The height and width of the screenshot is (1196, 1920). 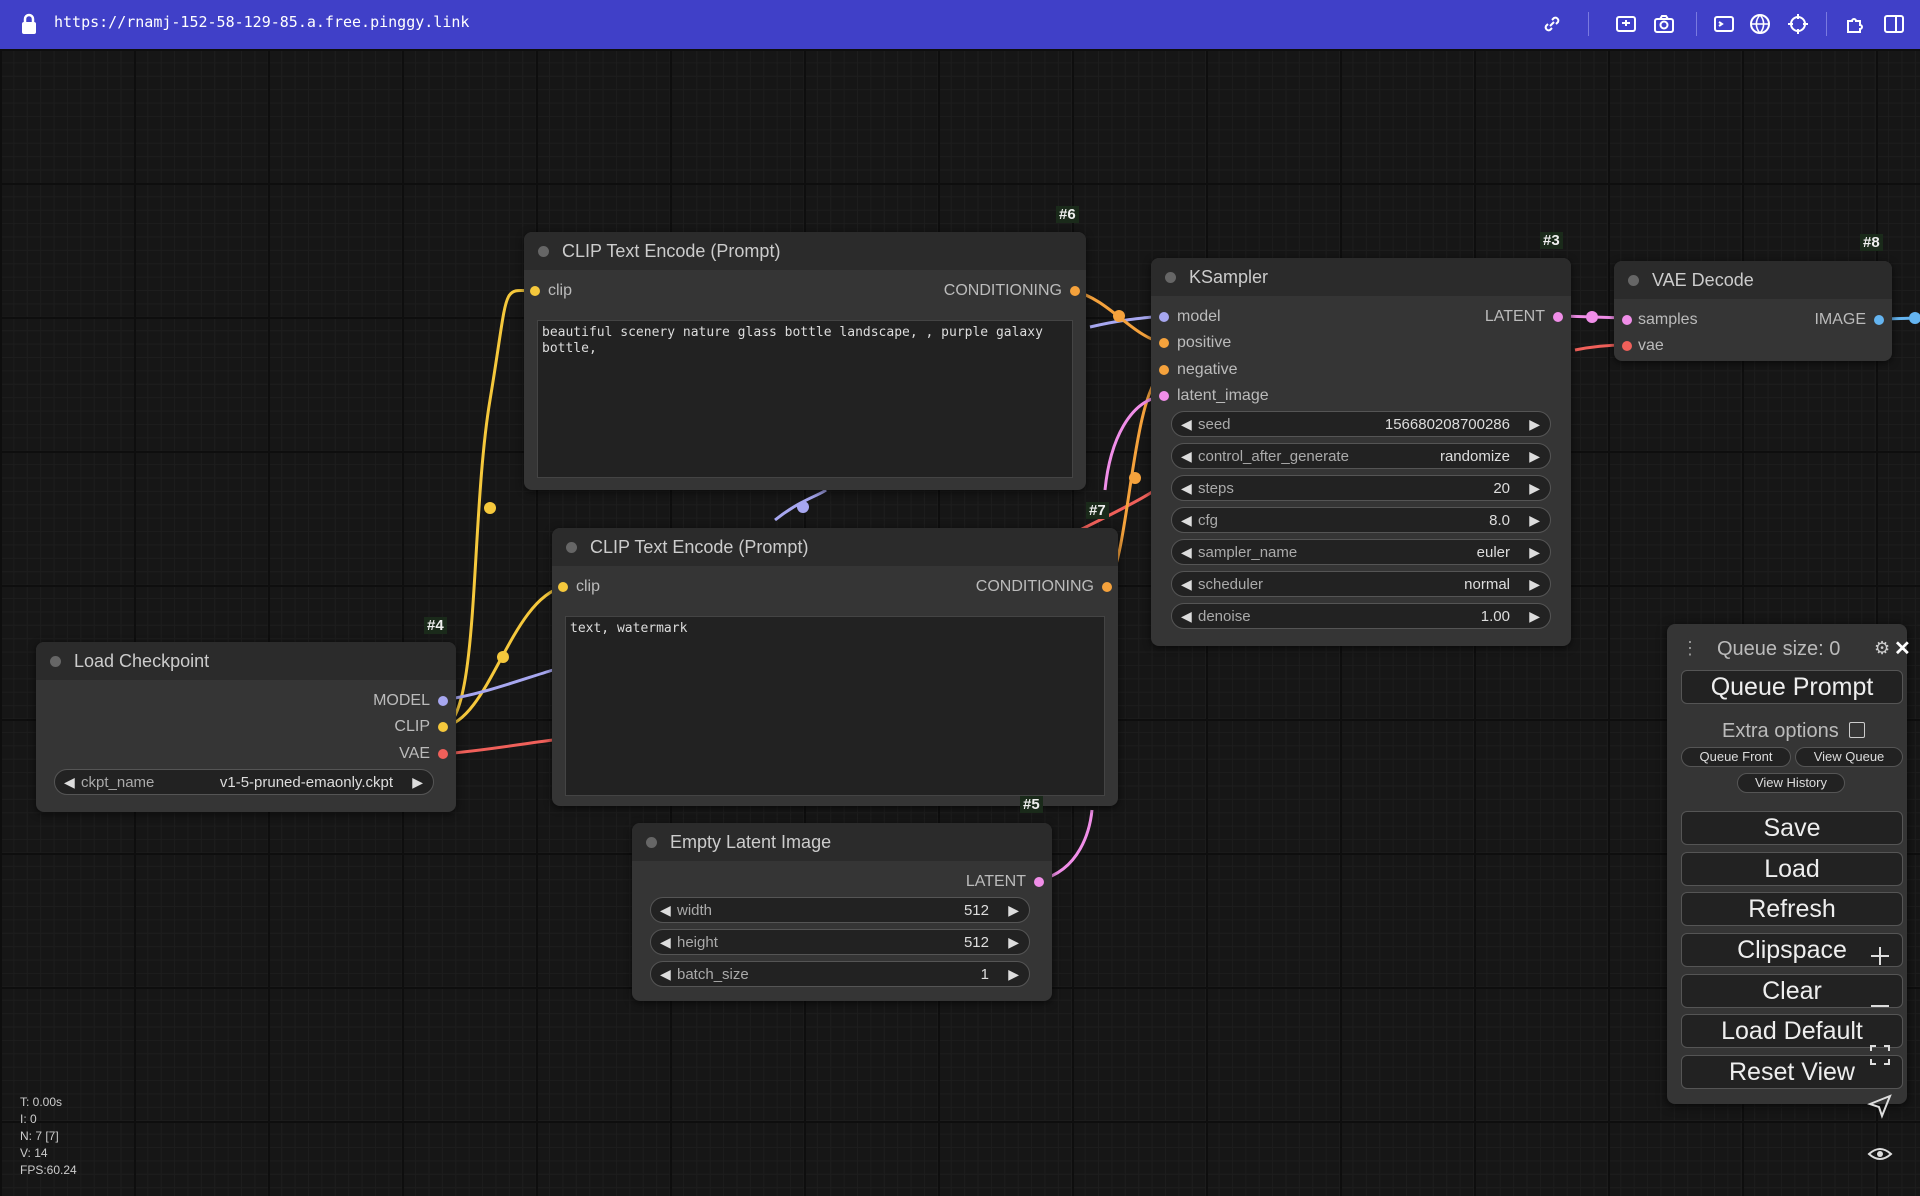 I want to click on zoom-in-icon, so click(x=1880, y=956).